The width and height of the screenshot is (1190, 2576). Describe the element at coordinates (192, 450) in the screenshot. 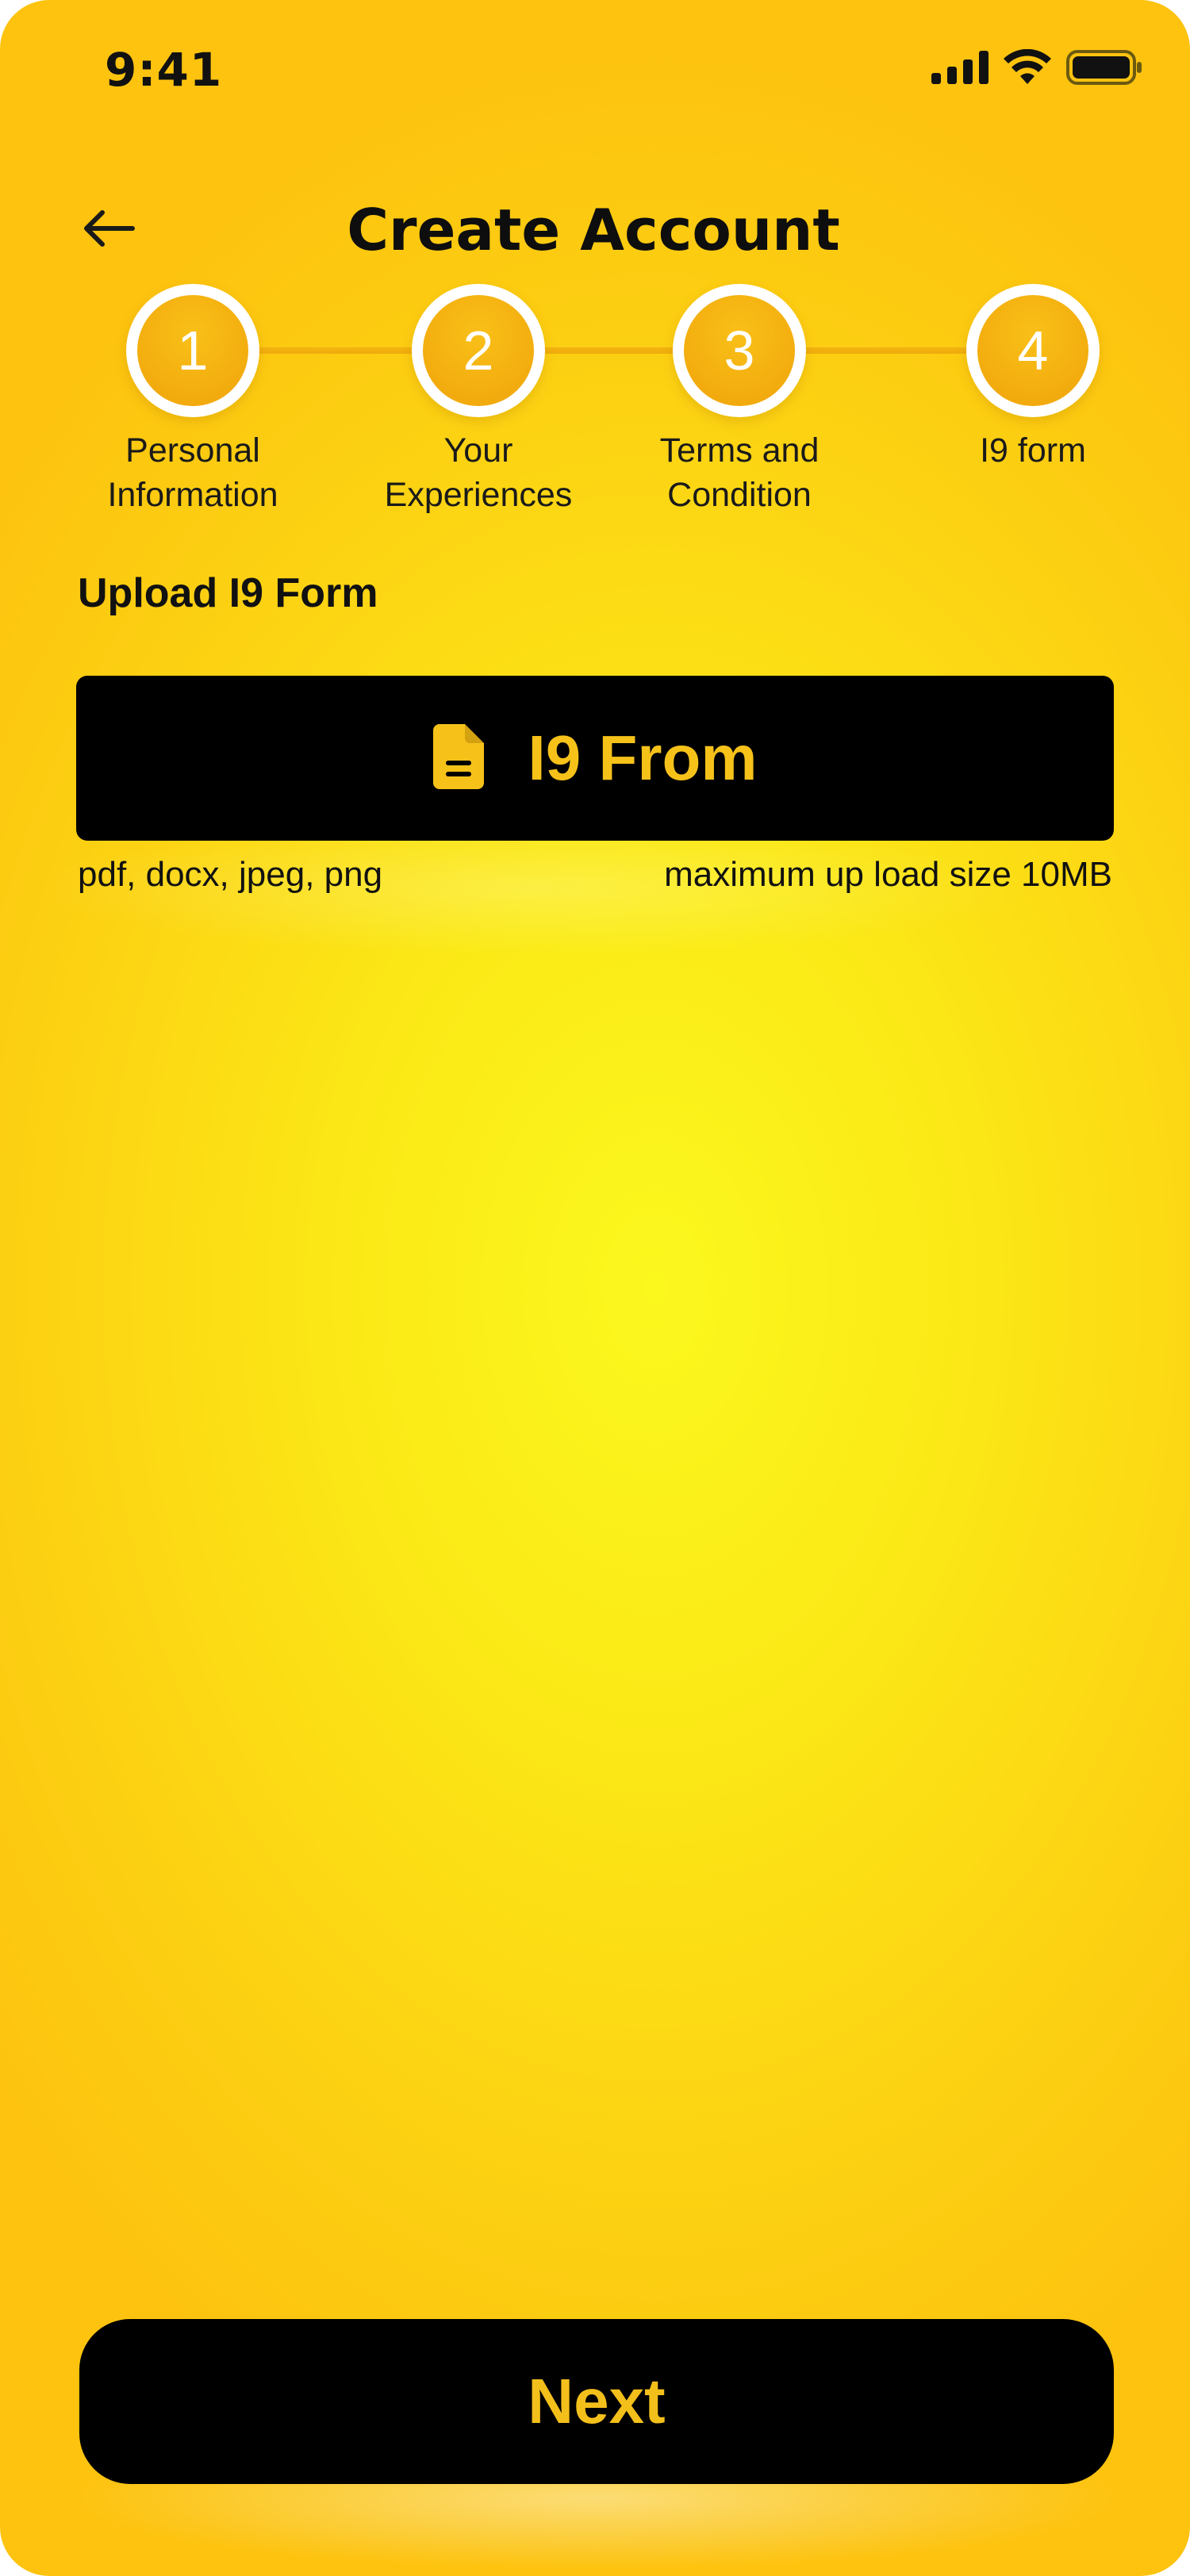

I see `step-1-label-line1: Personal` at that location.